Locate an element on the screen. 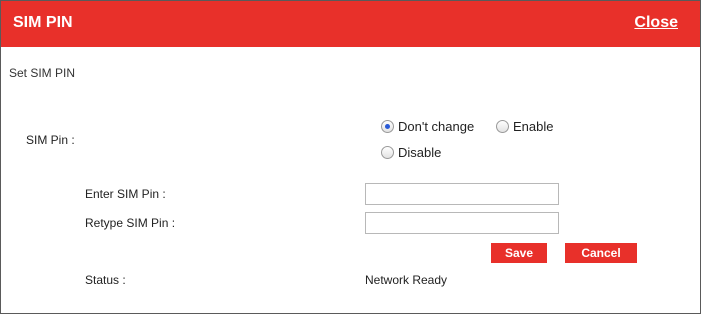 The height and width of the screenshot is (314, 701). radio-disable: Disable is located at coordinates (411, 152).